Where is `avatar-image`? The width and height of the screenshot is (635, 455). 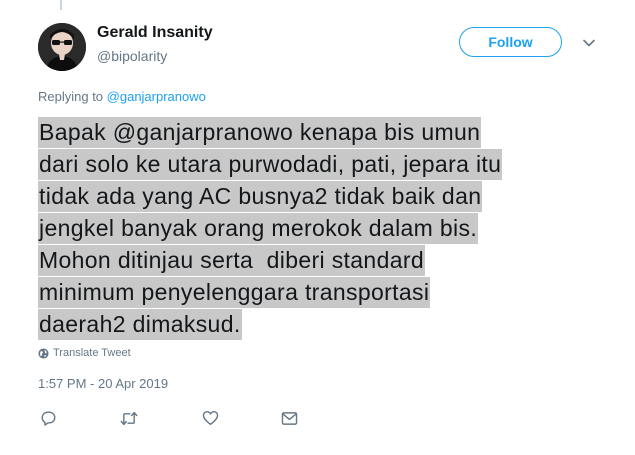 avatar-image is located at coordinates (62, 47).